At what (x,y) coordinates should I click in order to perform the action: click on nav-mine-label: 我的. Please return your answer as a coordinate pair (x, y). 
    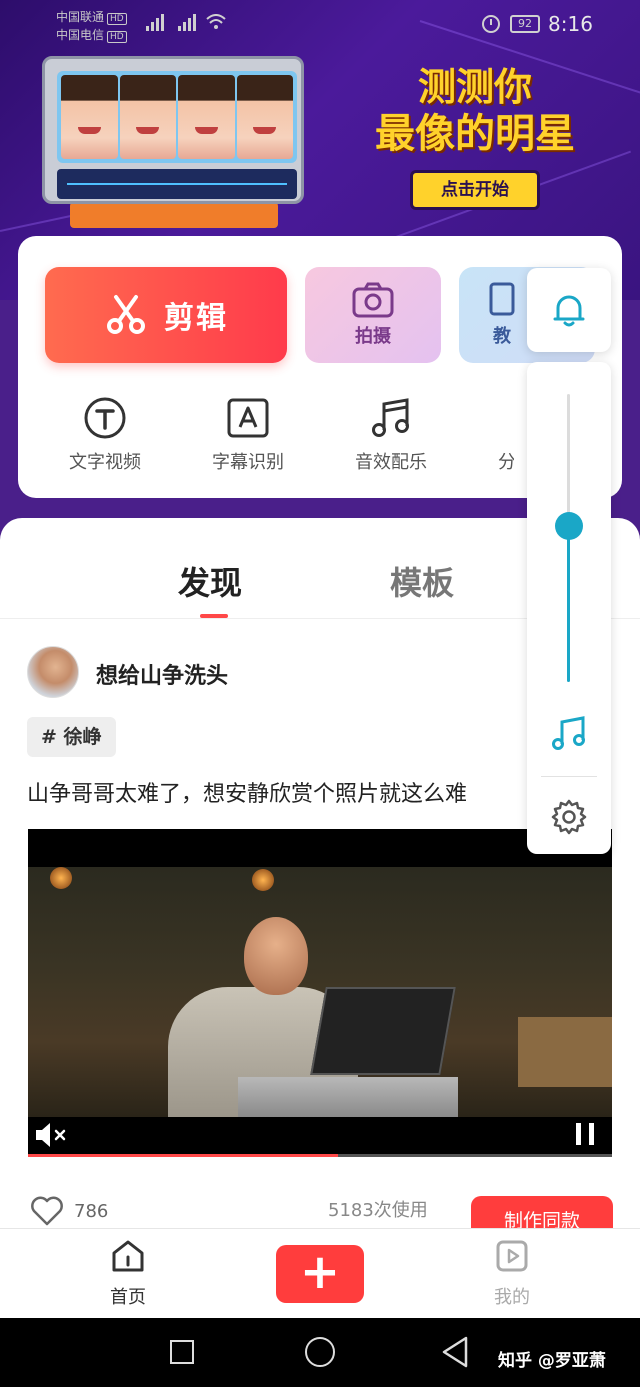
    Looking at the image, I should click on (512, 1297).